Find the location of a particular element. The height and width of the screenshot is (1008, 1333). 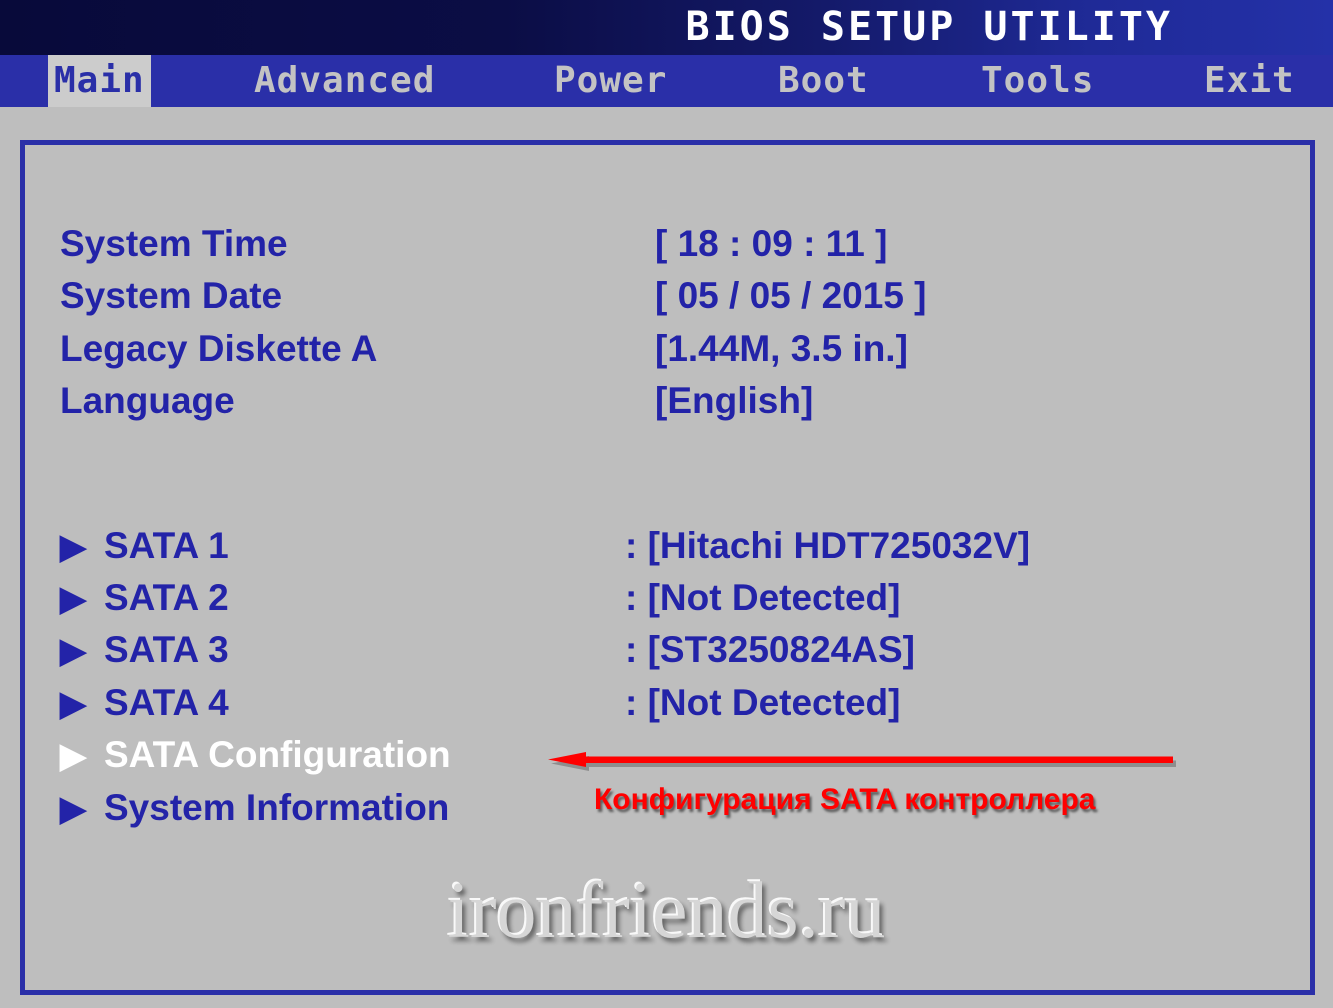

tab-advanced: Advanced is located at coordinates (344, 81).